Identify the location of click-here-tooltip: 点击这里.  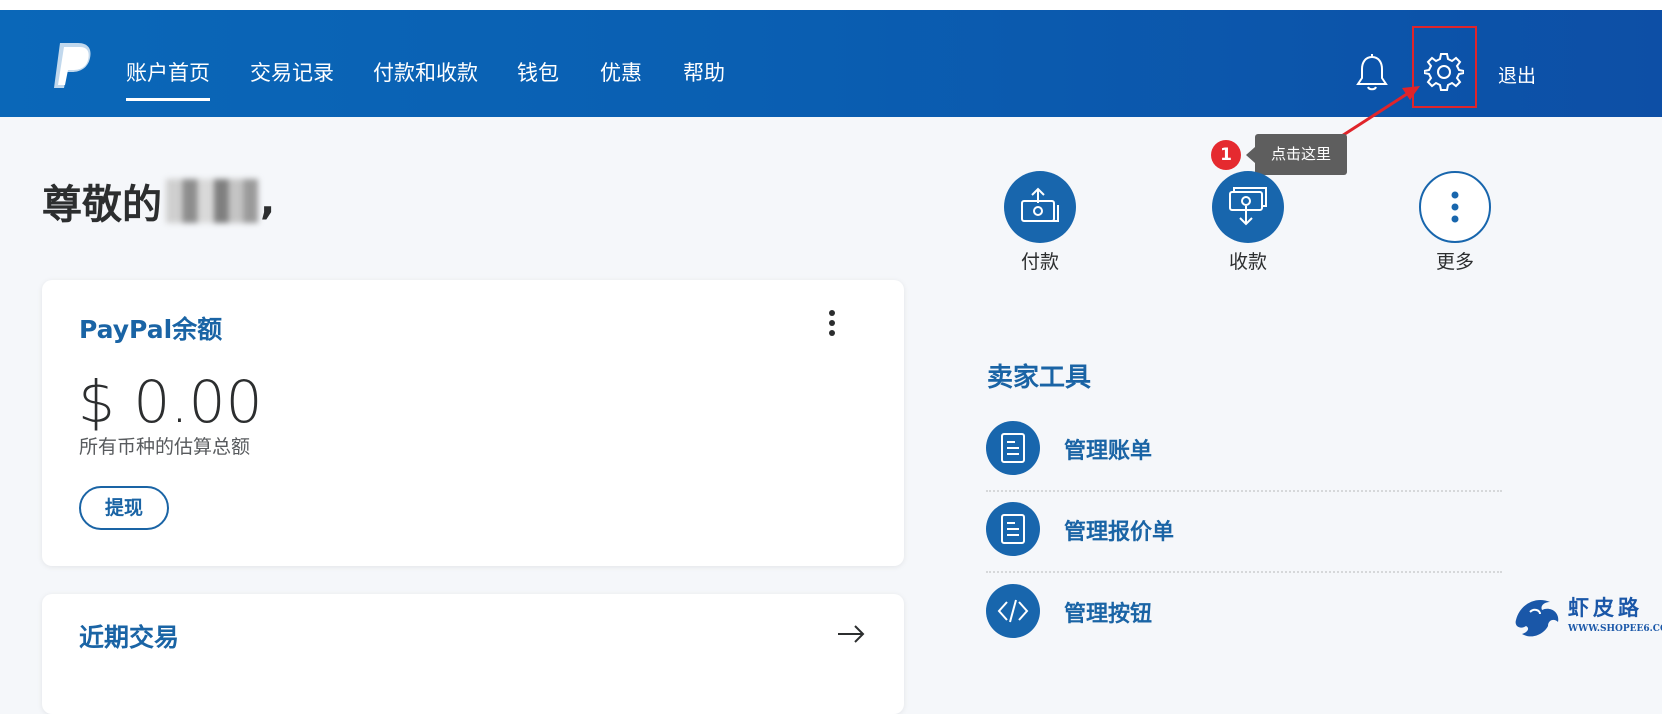
(1296, 154).